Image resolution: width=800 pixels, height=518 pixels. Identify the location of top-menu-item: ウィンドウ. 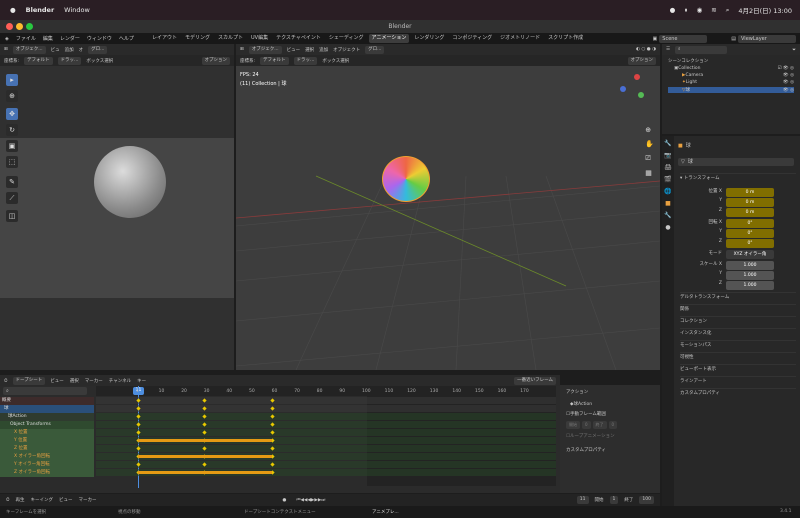
(99, 38).